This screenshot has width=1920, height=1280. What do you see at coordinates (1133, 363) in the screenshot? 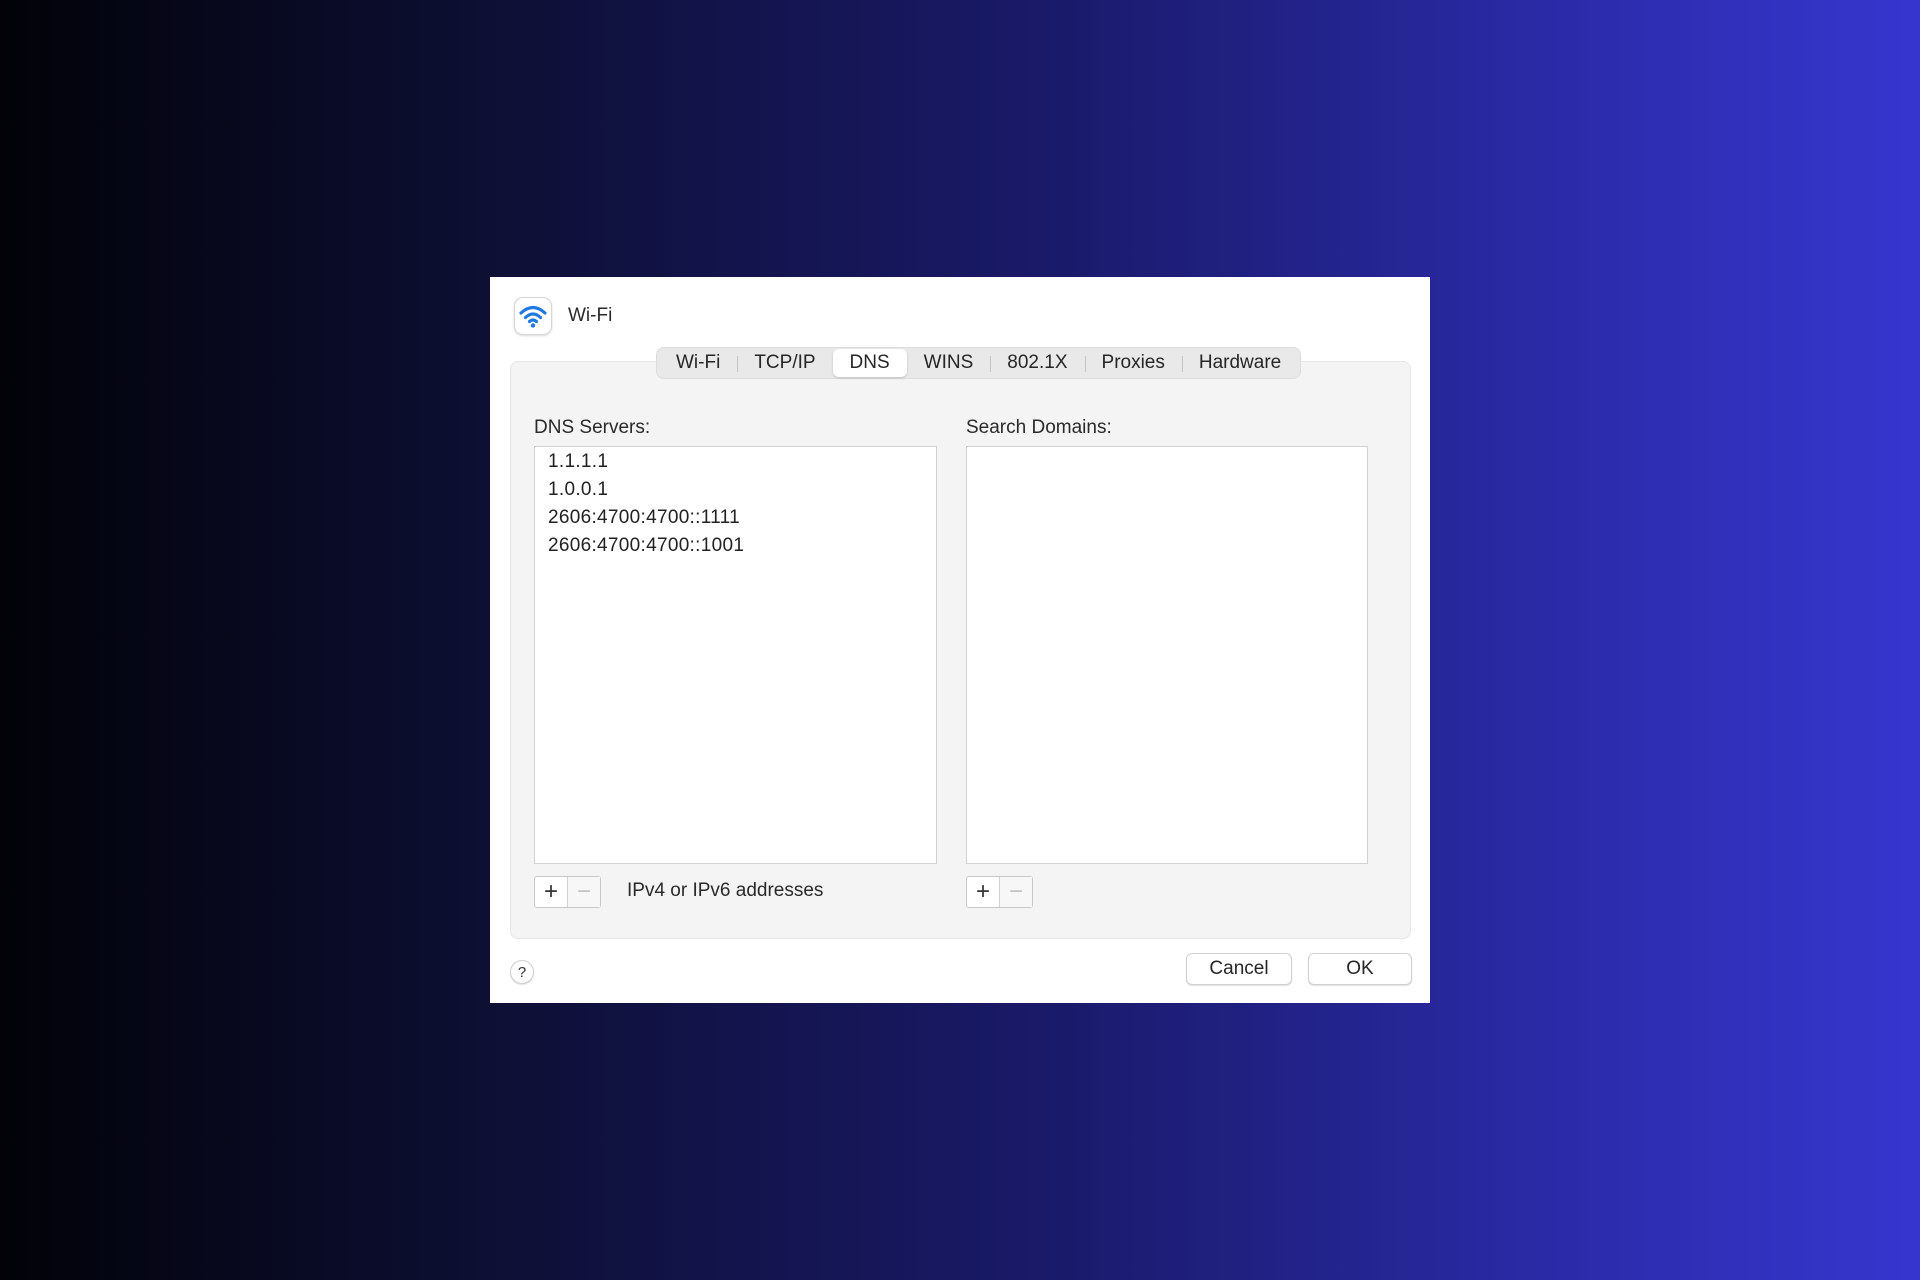
I see `tab-proxies: Proxies` at bounding box center [1133, 363].